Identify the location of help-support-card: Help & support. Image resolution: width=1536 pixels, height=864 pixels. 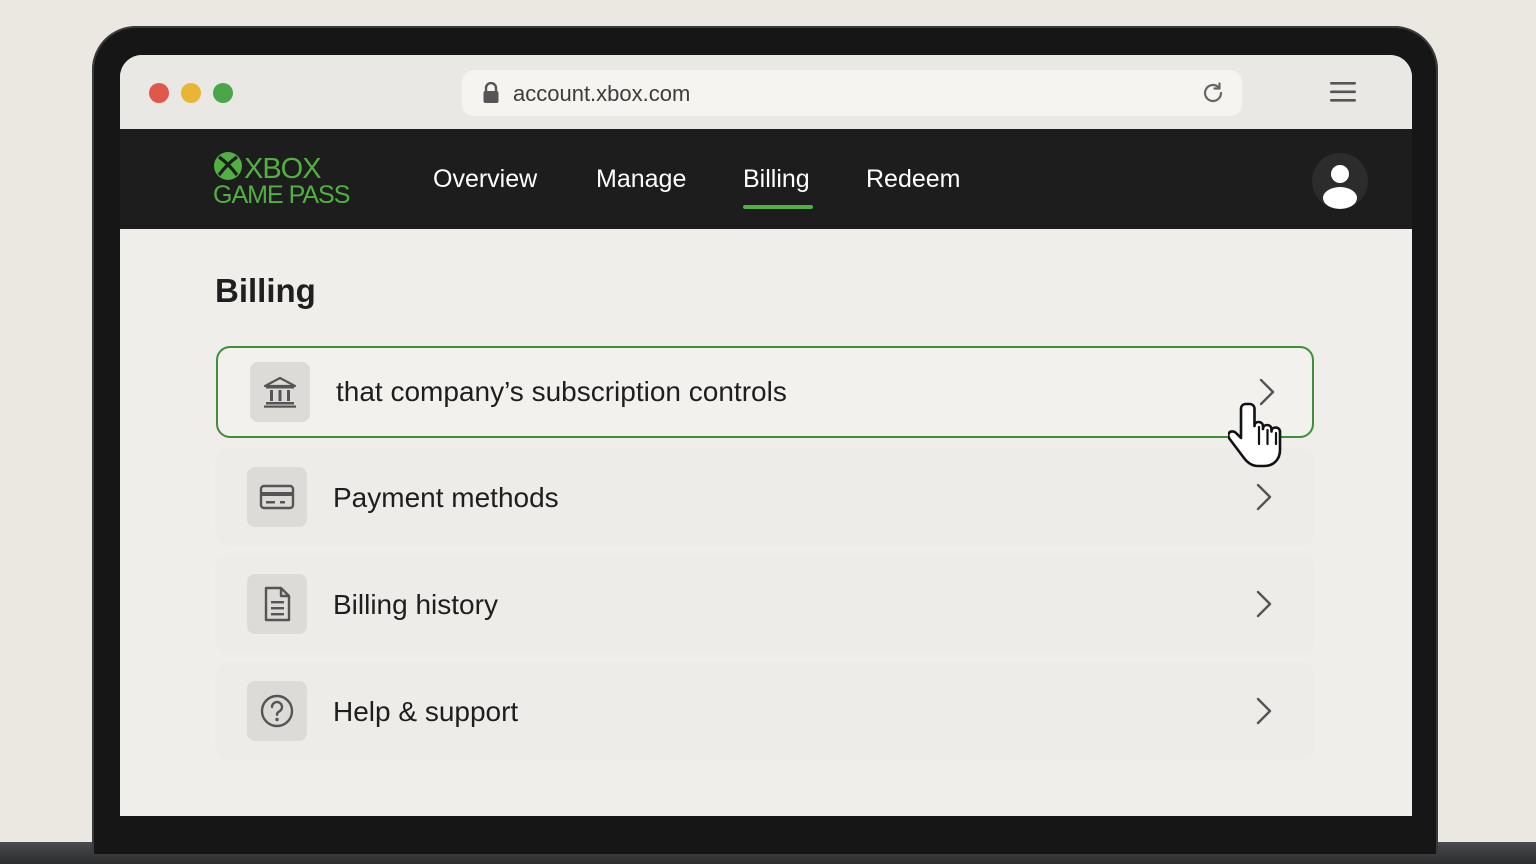
(765, 711).